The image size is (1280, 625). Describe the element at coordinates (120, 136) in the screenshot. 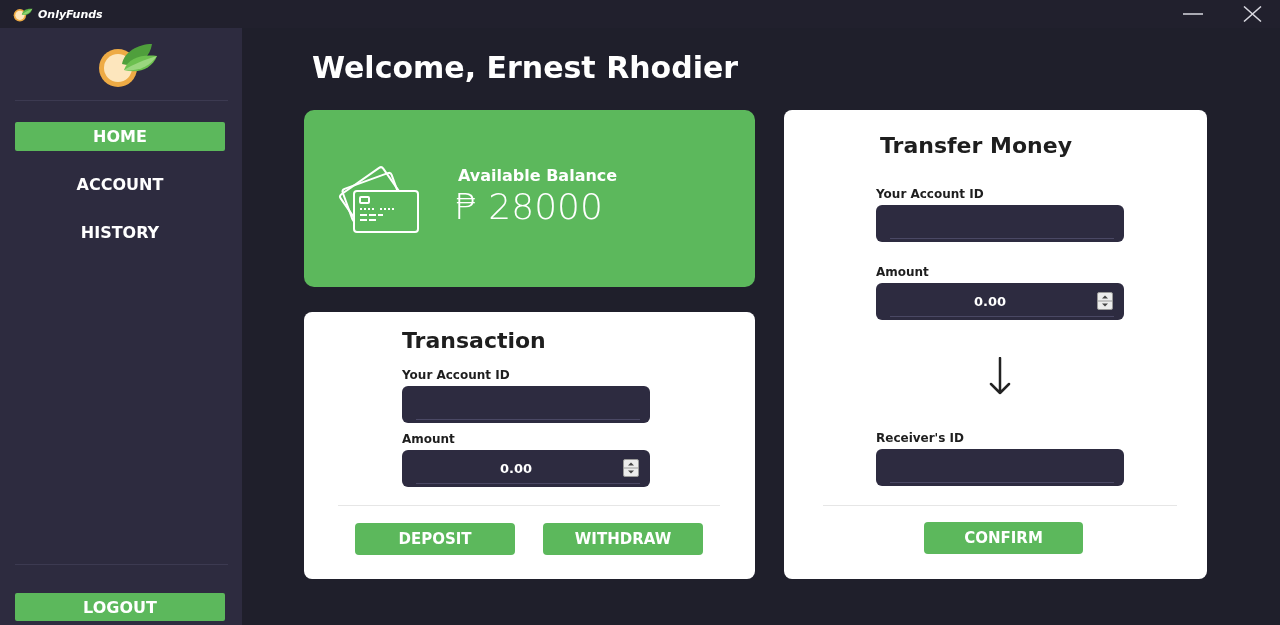

I see `nav-item: HOME` at that location.